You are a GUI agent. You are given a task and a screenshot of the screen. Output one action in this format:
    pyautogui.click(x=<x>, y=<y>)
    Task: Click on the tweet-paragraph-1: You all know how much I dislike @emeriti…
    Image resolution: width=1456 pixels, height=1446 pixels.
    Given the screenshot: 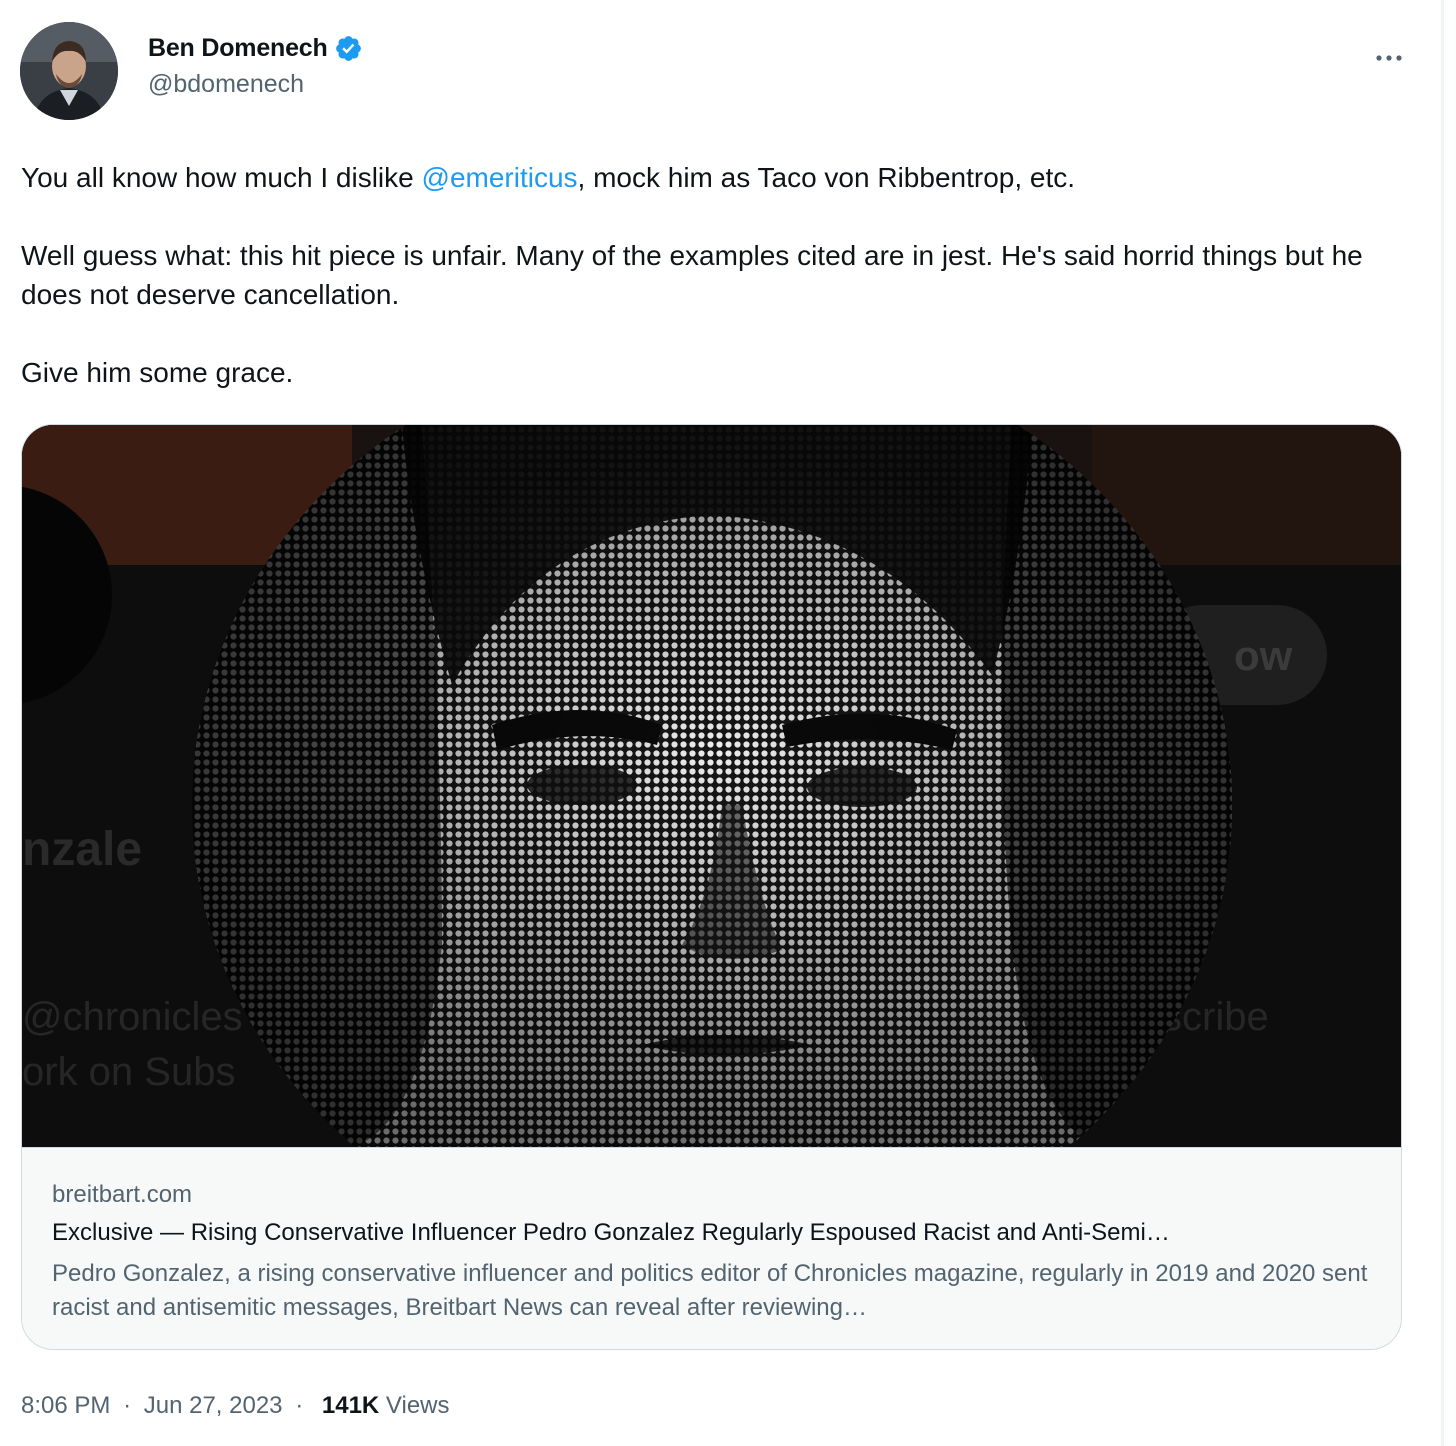 What is the action you would take?
    pyautogui.click(x=711, y=177)
    